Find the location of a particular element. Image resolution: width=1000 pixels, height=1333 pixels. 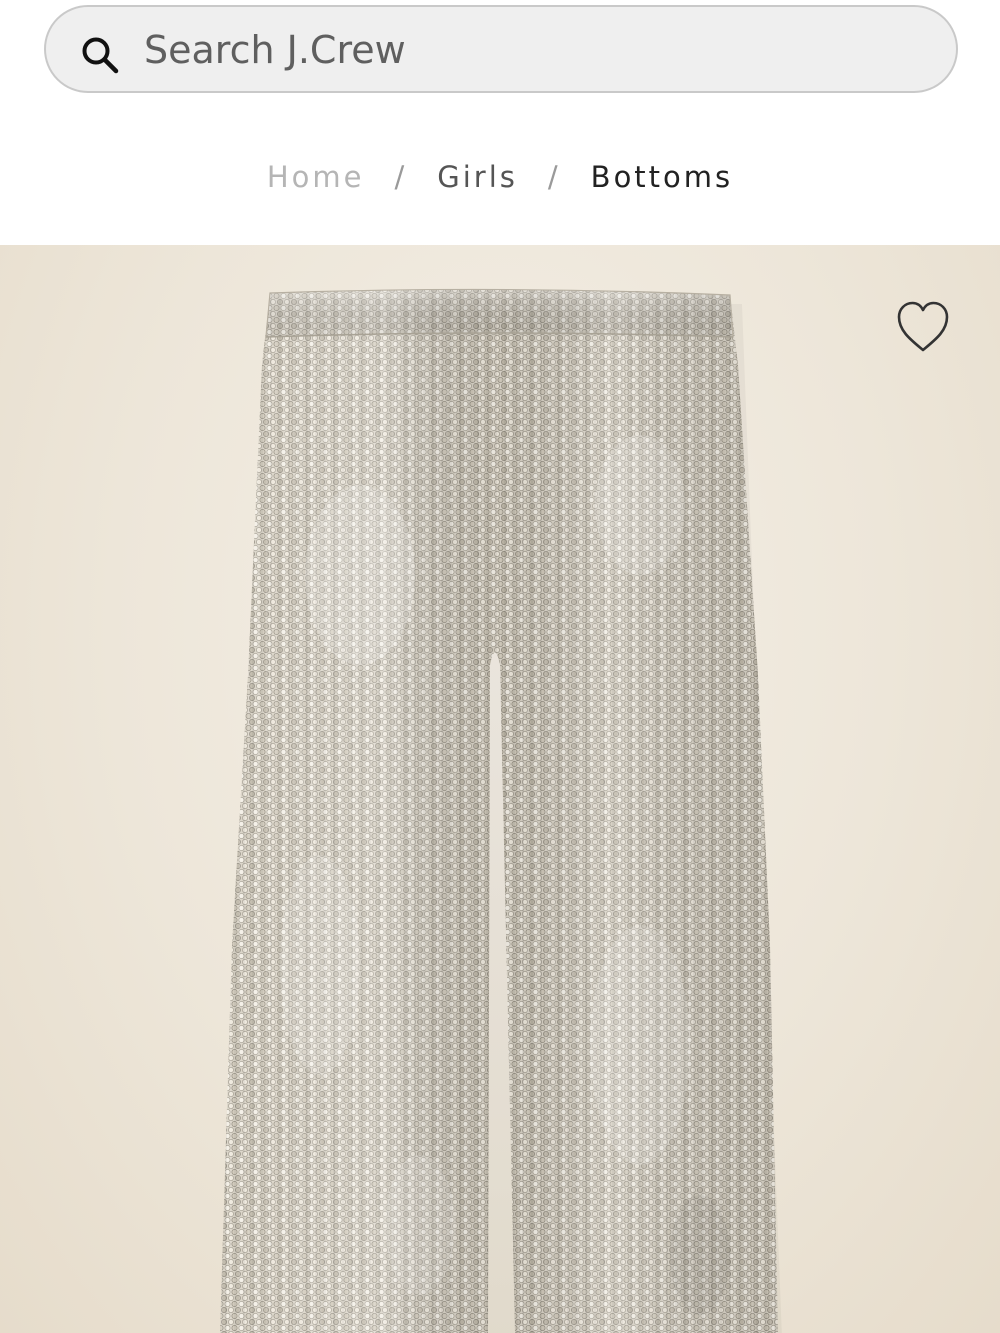

search-bar is located at coordinates (501, 49).